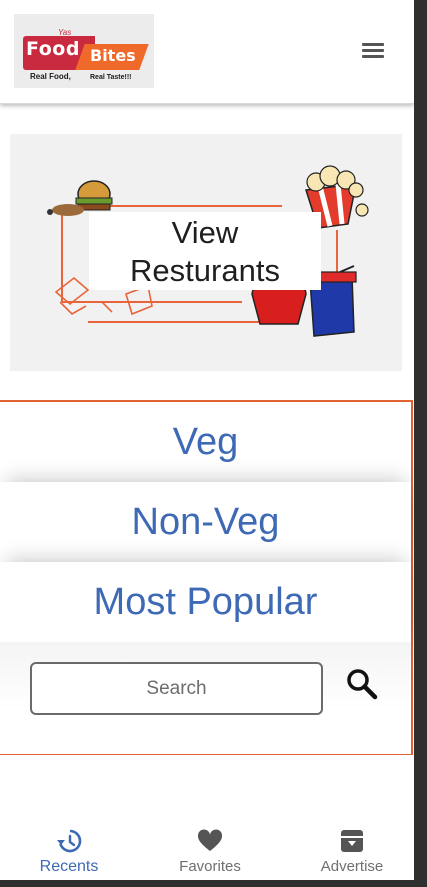 The image size is (427, 887). I want to click on food-bites-logo: Yas Food Bites Real Food, Real Taste!!!, so click(84, 51).